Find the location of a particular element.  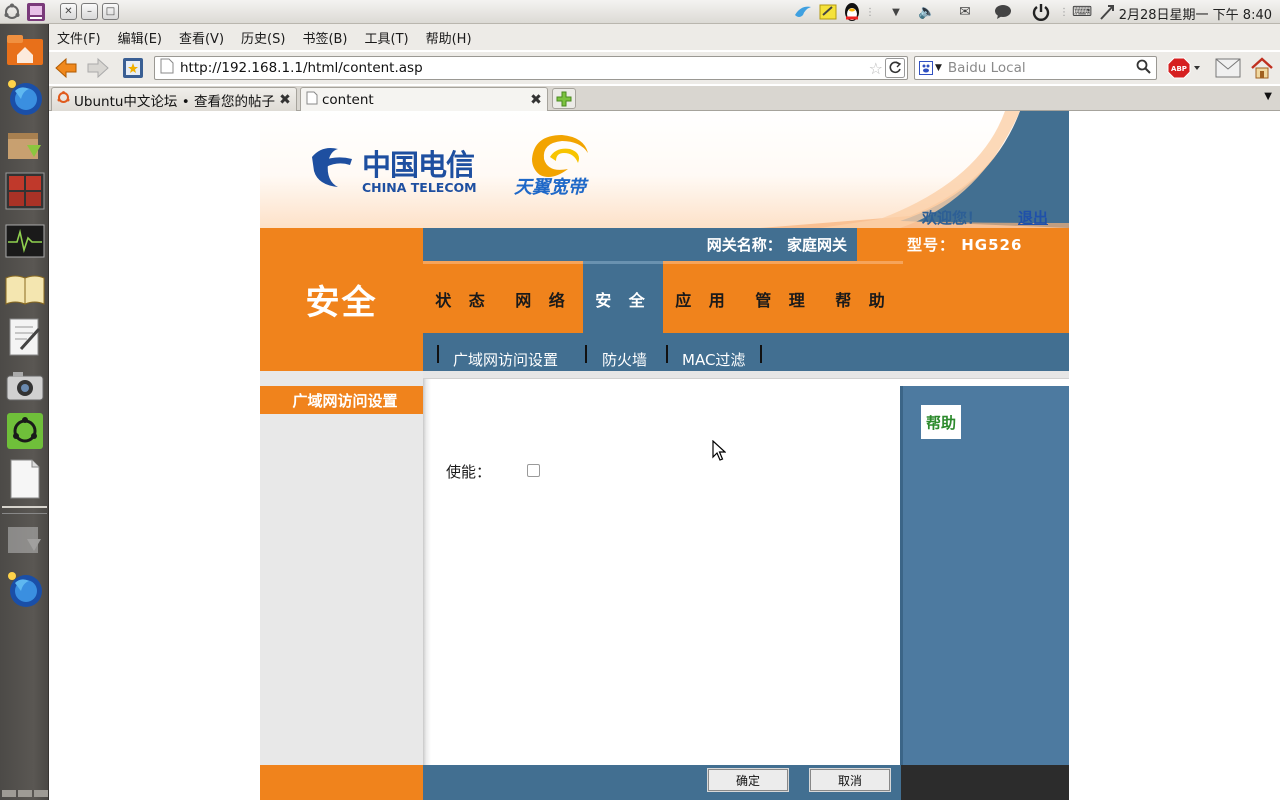

model-text: 型号： HG526 is located at coordinates (965, 245).